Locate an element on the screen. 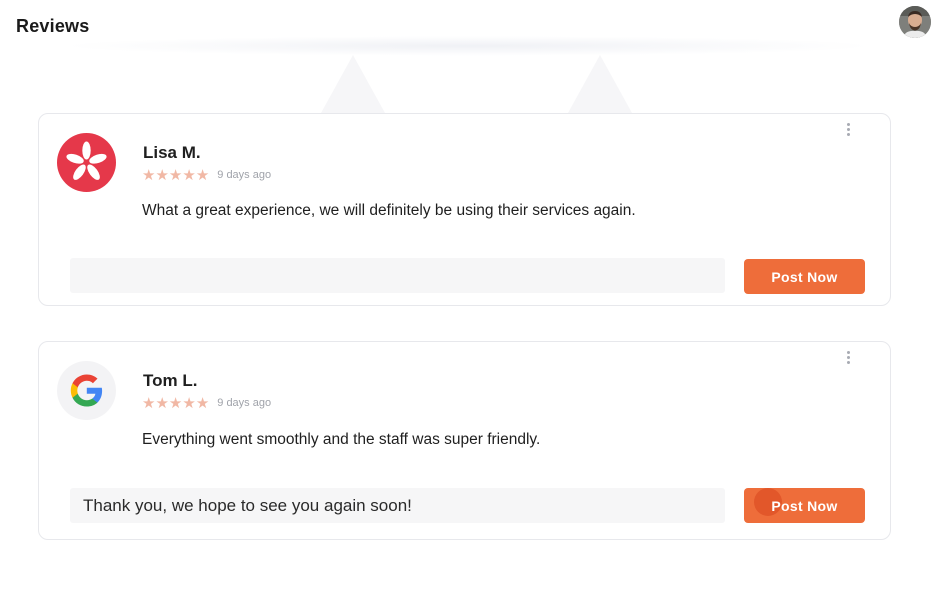  user-avatar is located at coordinates (915, 22).